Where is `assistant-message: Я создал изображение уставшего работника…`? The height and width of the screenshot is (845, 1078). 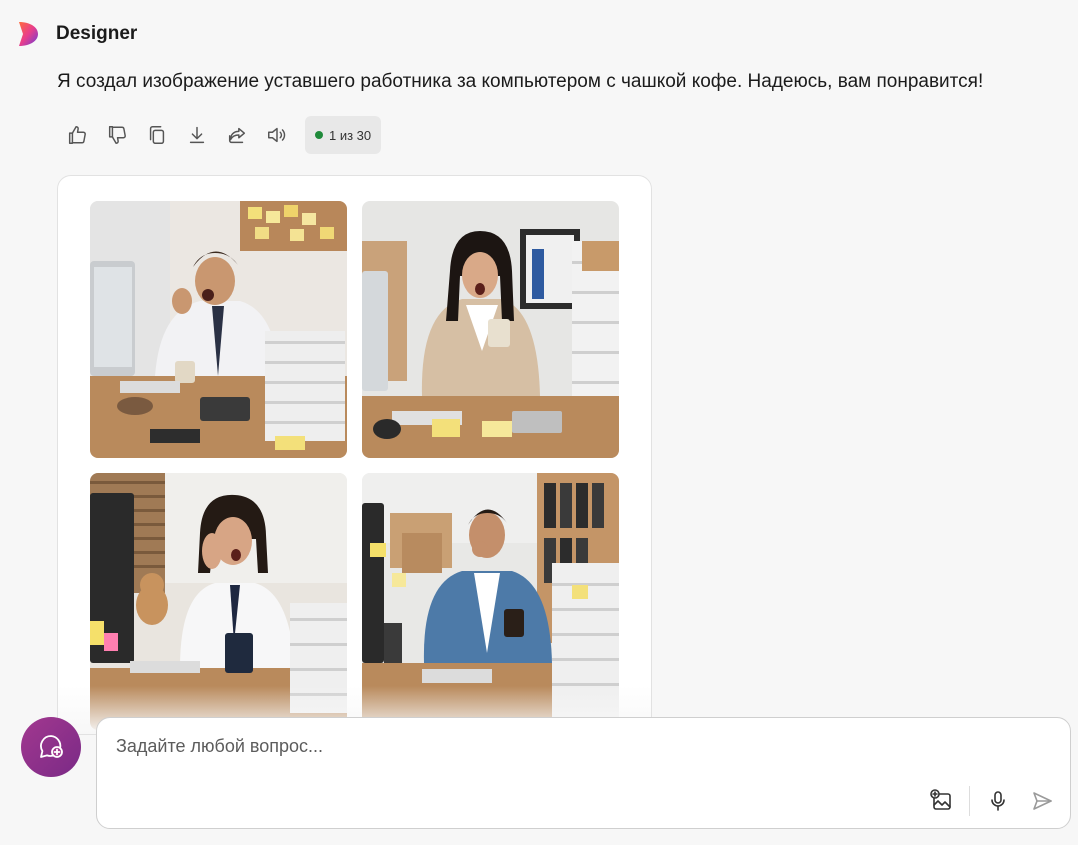 assistant-message: Я создал изображение уставшего работника… is located at coordinates (520, 81).